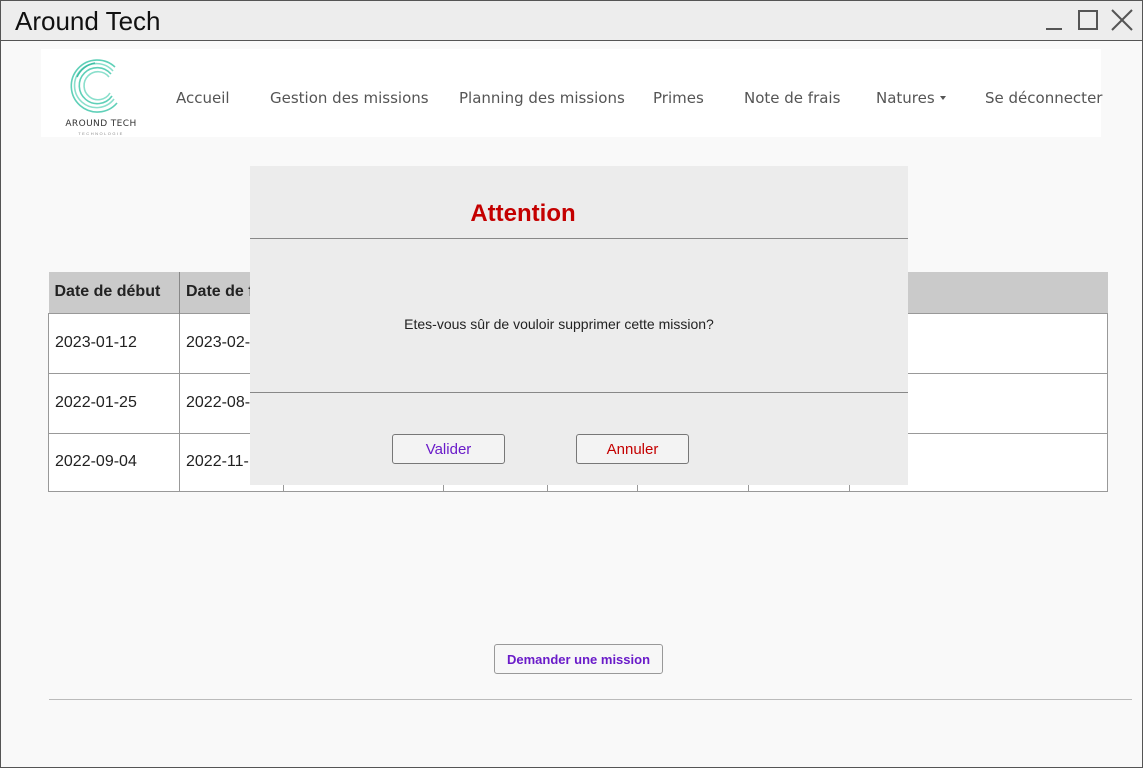 The image size is (1145, 770). Describe the element at coordinates (542, 98) in the screenshot. I see `nav-planning-missions: Planning des missions` at that location.